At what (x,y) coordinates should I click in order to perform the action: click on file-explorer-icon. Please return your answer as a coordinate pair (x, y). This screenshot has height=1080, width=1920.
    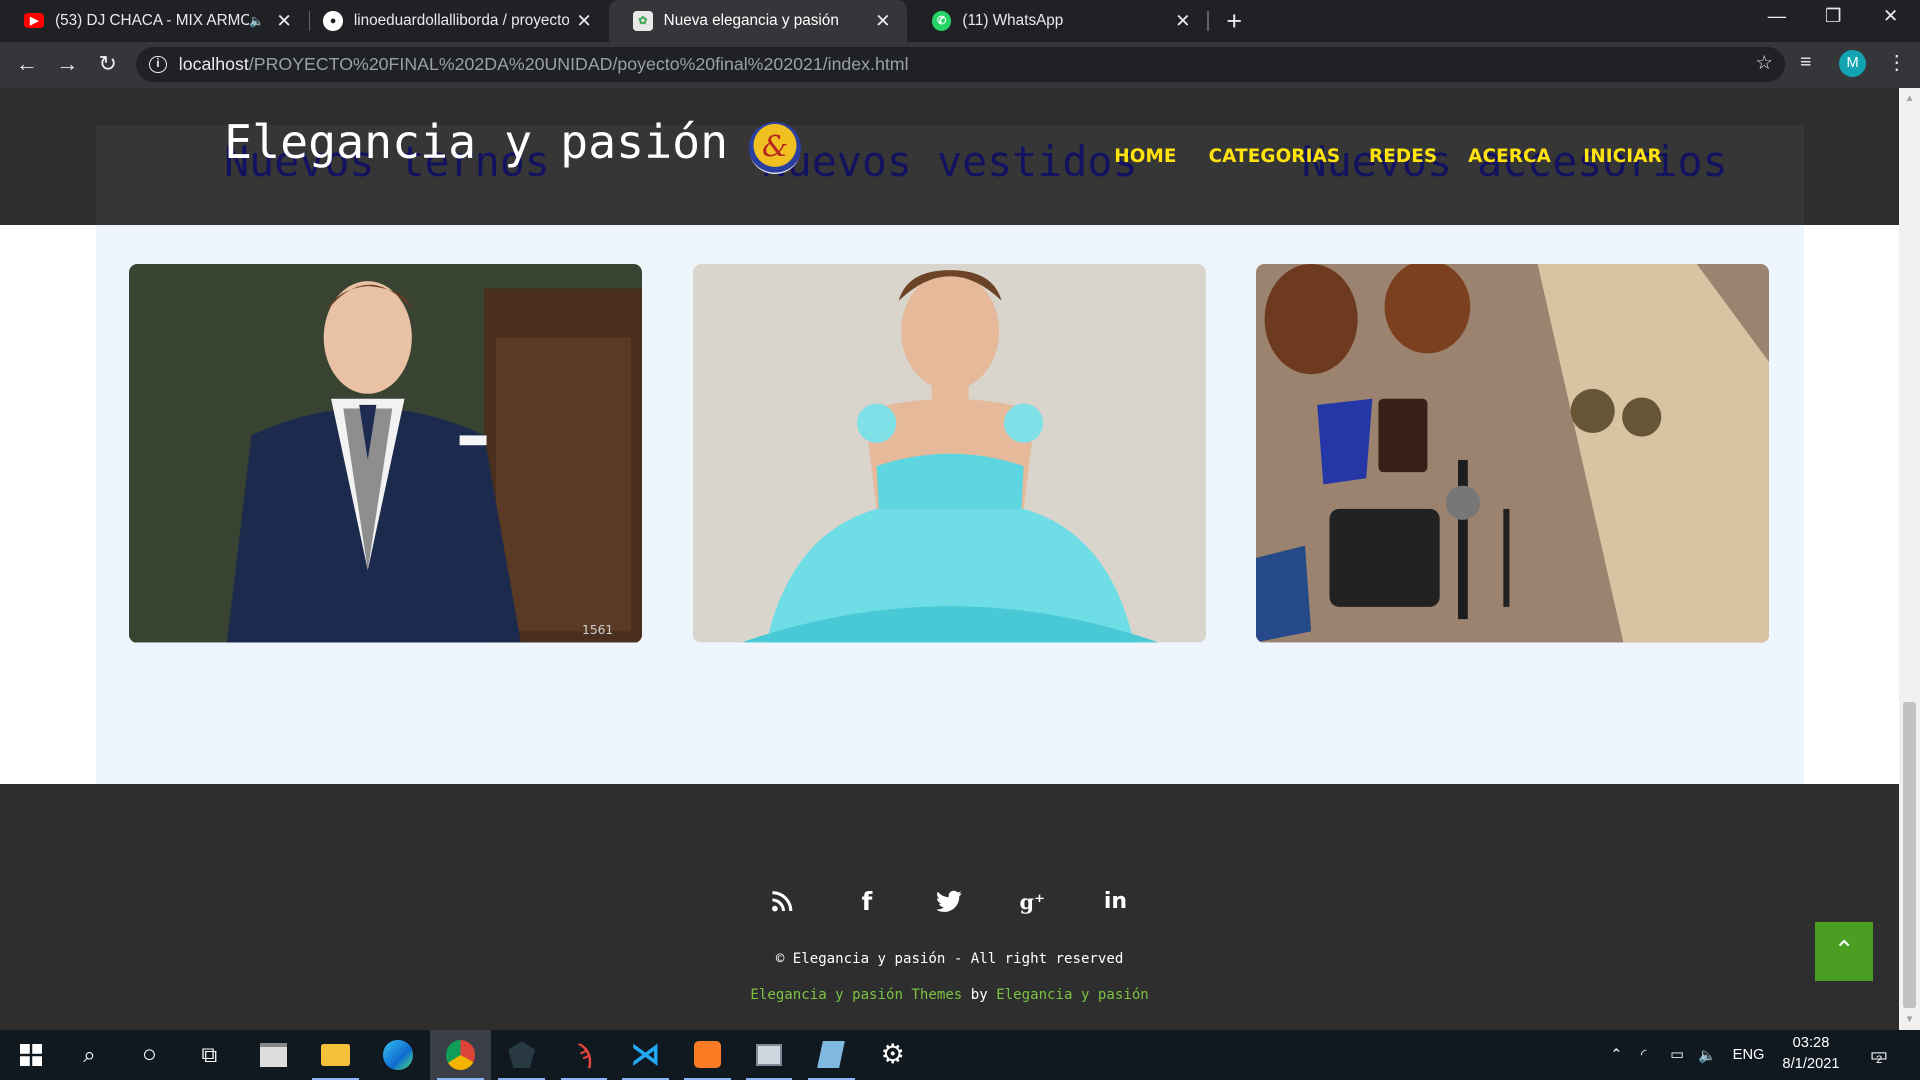
    Looking at the image, I should click on (335, 1055).